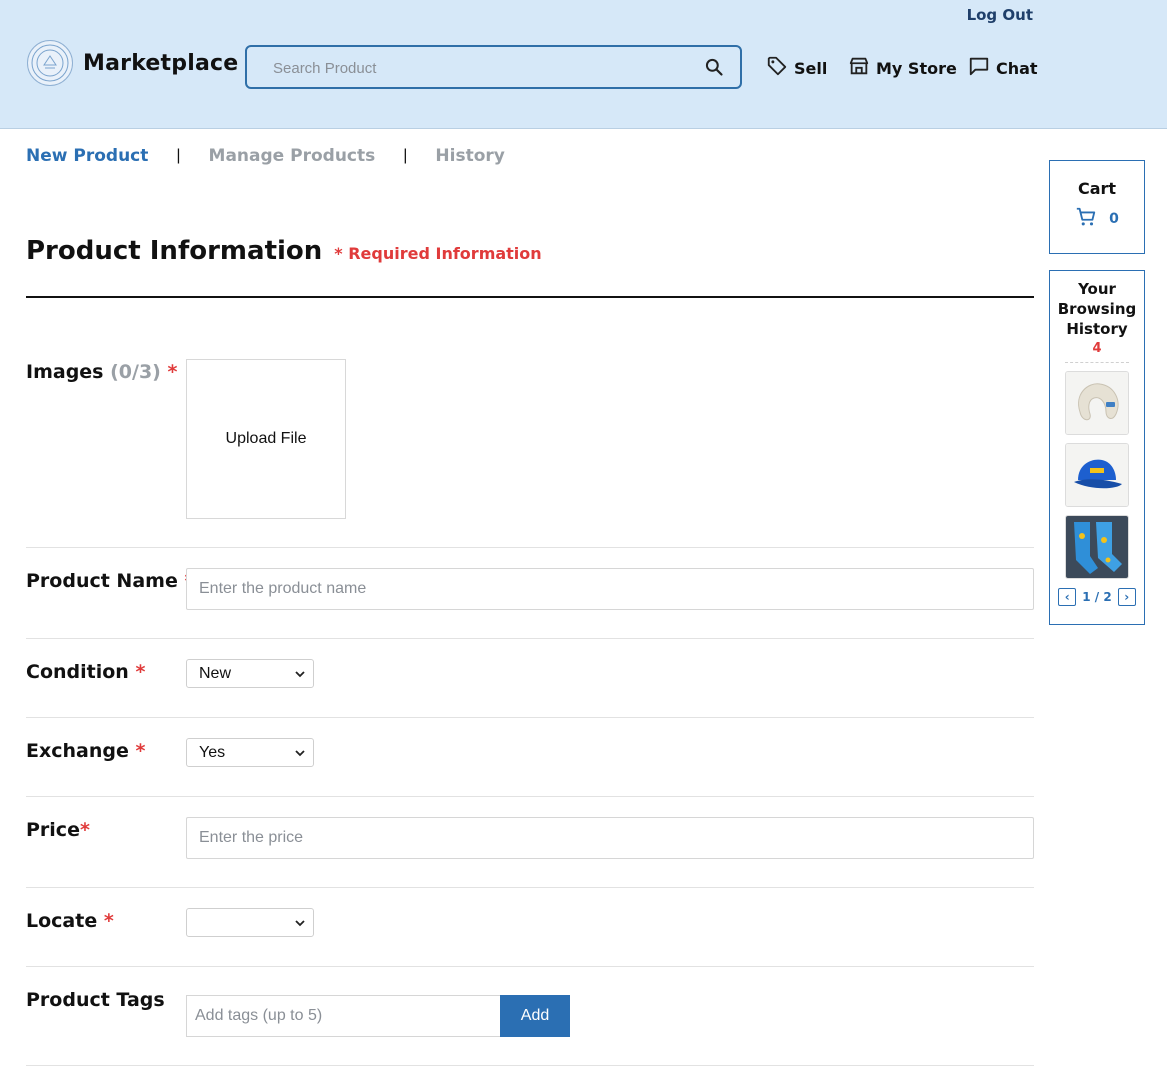 The height and width of the screenshot is (1073, 1167). What do you see at coordinates (250, 673) in the screenshot?
I see `condition-select: New` at bounding box center [250, 673].